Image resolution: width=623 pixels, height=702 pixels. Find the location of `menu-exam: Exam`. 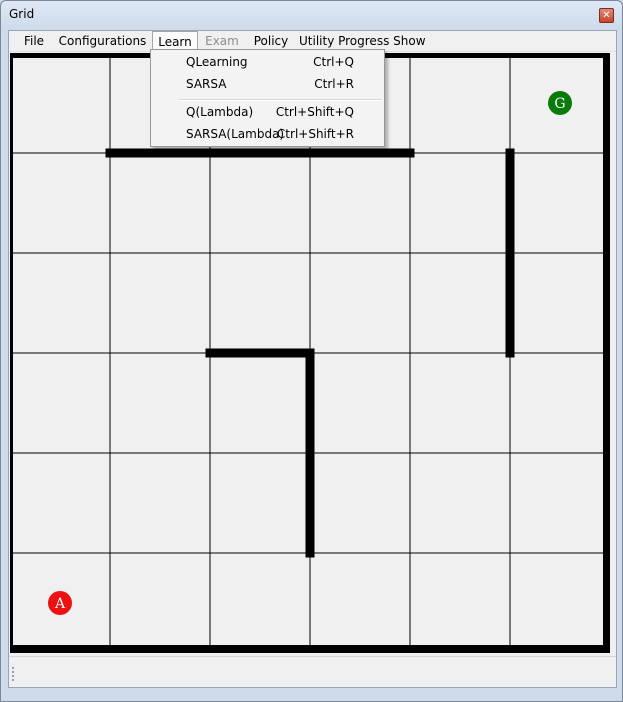

menu-exam: Exam is located at coordinates (222, 41).